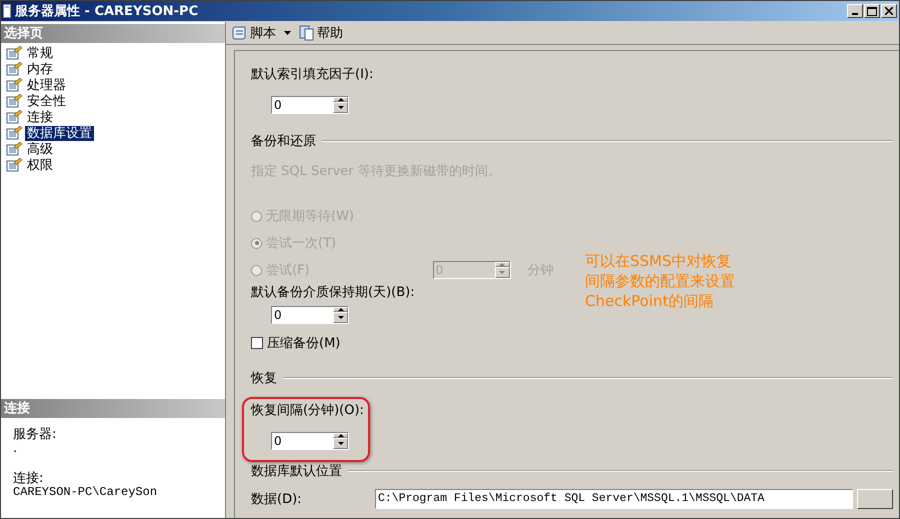 Image resolution: width=900 pixels, height=519 pixels. Describe the element at coordinates (875, 499) in the screenshot. I see `browse-button` at that location.